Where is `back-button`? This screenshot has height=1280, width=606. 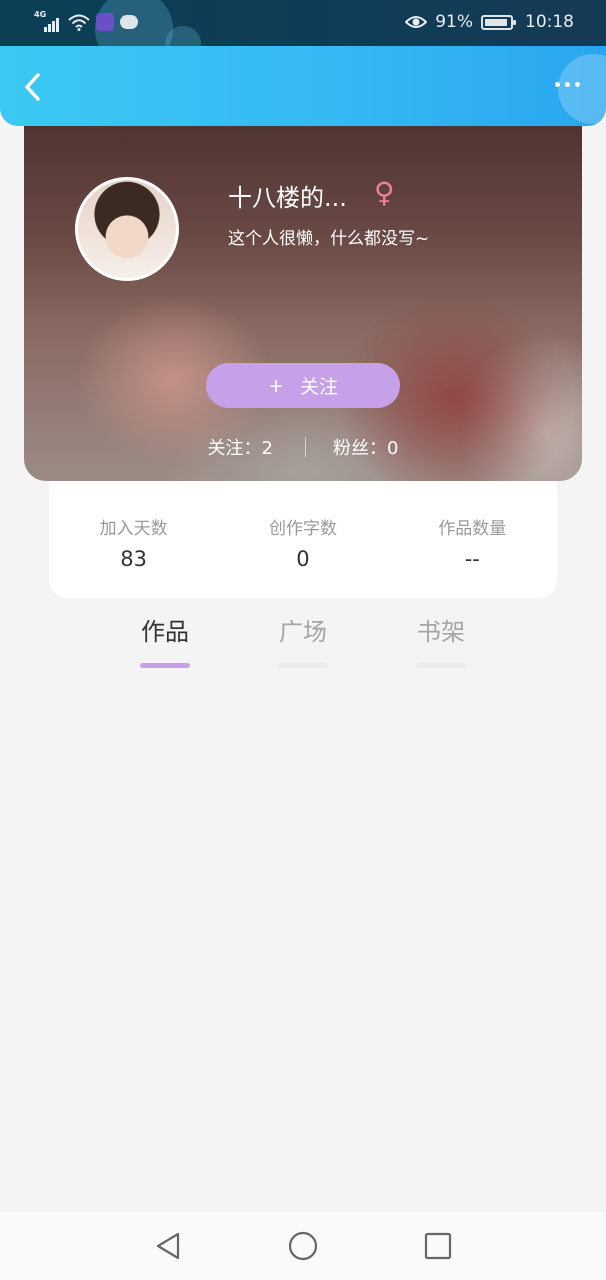 back-button is located at coordinates (33, 87).